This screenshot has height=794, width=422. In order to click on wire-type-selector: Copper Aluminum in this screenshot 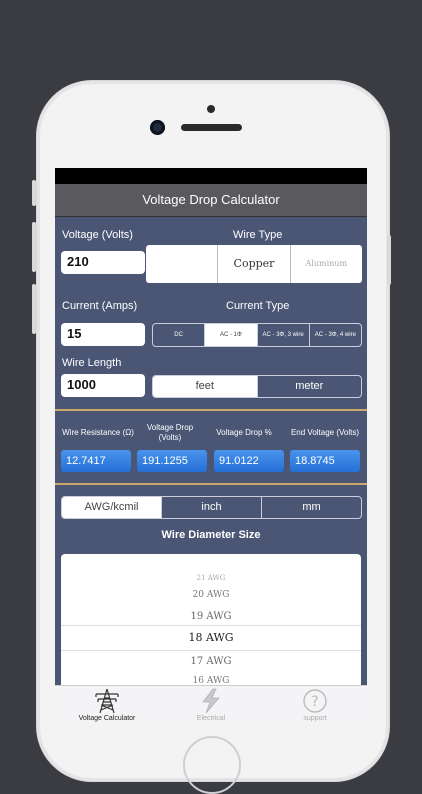, I will do `click(254, 264)`.